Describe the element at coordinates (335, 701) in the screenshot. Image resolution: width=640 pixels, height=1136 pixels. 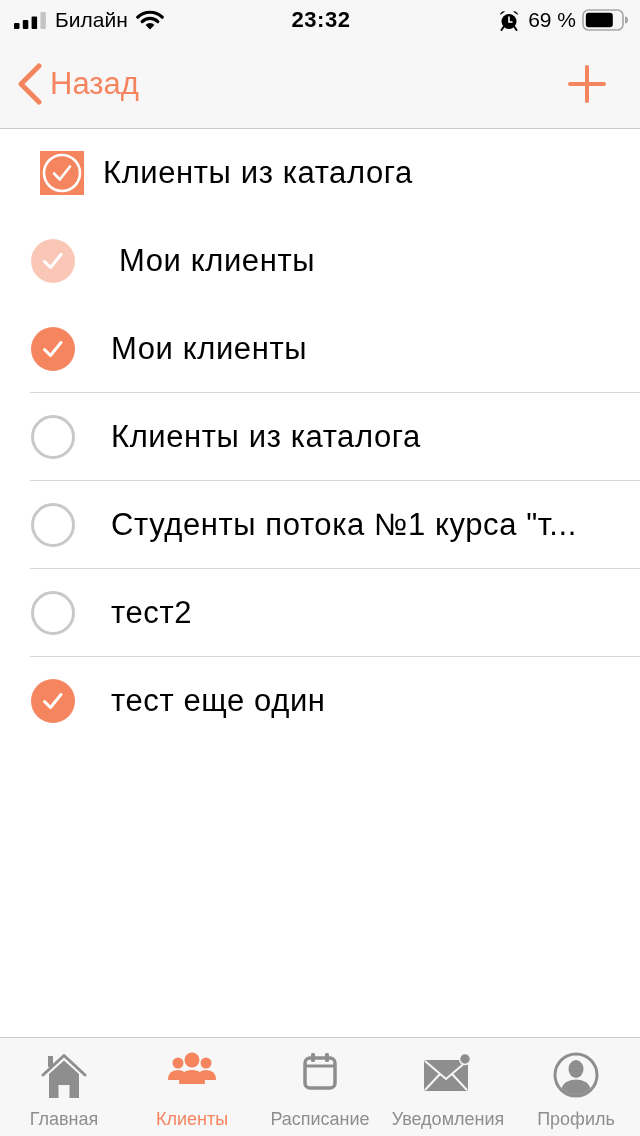
I see `list-item: тест еще один` at that location.